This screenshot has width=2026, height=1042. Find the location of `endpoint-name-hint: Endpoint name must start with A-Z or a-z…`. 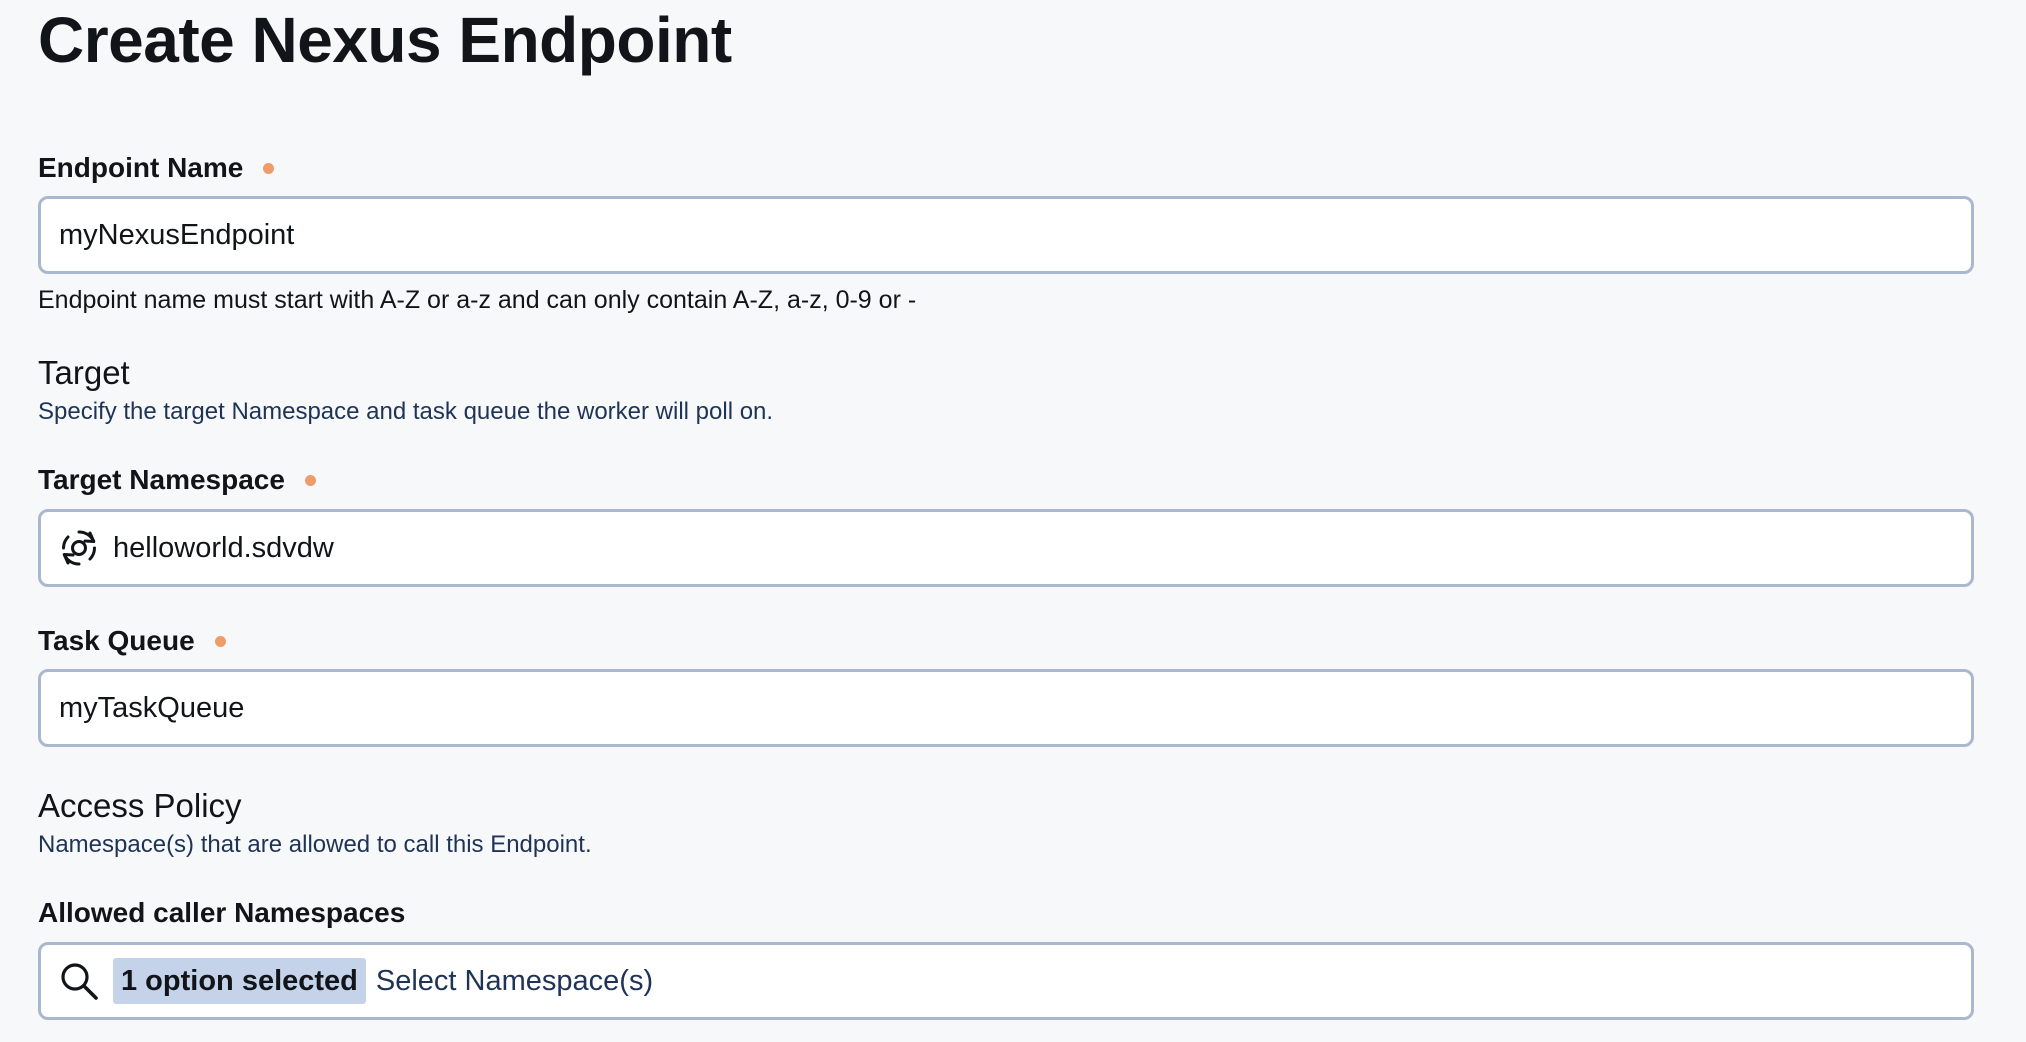

endpoint-name-hint: Endpoint name must start with A-Z or a-z… is located at coordinates (477, 300).